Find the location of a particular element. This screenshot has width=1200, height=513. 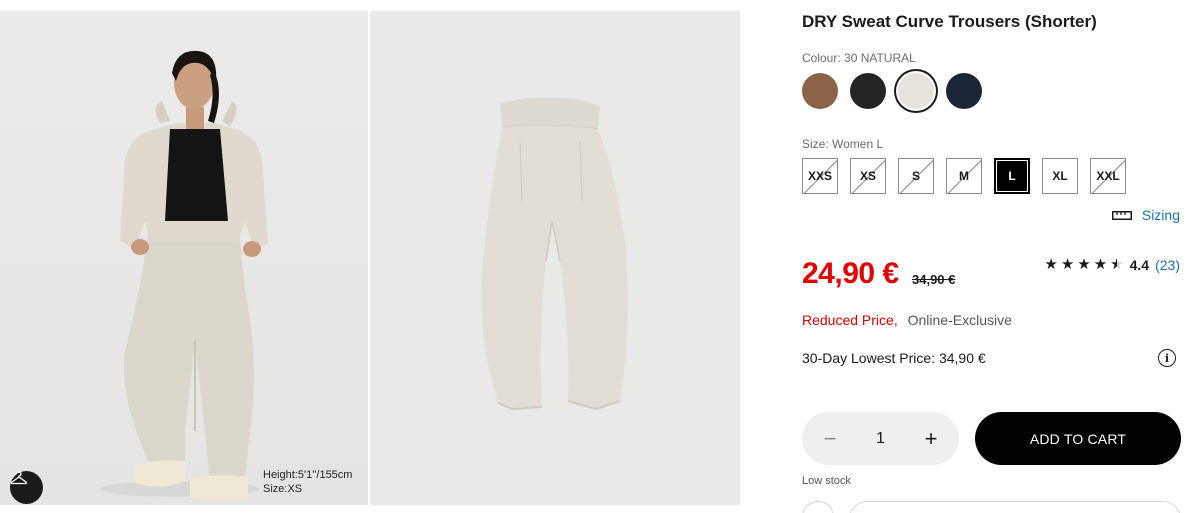

size-s: S is located at coordinates (916, 176).